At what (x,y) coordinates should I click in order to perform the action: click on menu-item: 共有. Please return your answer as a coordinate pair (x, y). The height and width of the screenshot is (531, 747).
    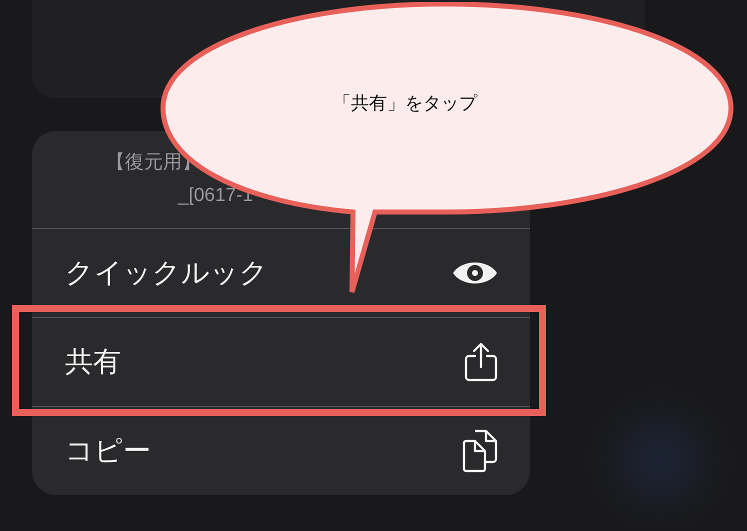
    Looking at the image, I should click on (281, 362).